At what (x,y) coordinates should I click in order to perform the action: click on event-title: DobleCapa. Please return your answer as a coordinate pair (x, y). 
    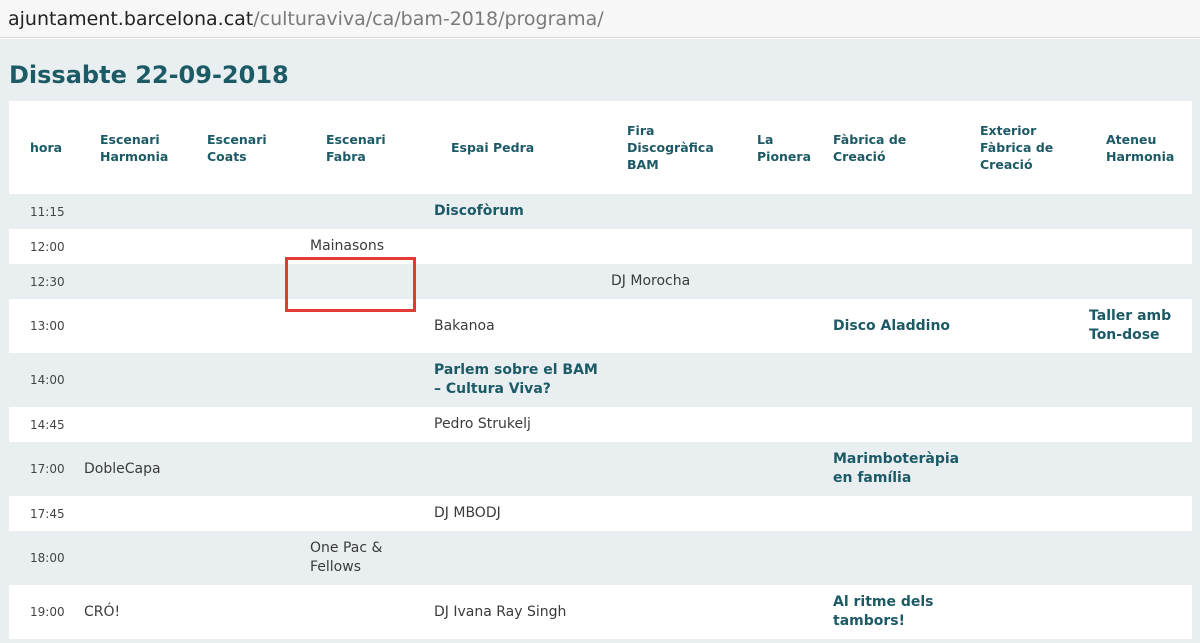
    Looking at the image, I should click on (122, 468).